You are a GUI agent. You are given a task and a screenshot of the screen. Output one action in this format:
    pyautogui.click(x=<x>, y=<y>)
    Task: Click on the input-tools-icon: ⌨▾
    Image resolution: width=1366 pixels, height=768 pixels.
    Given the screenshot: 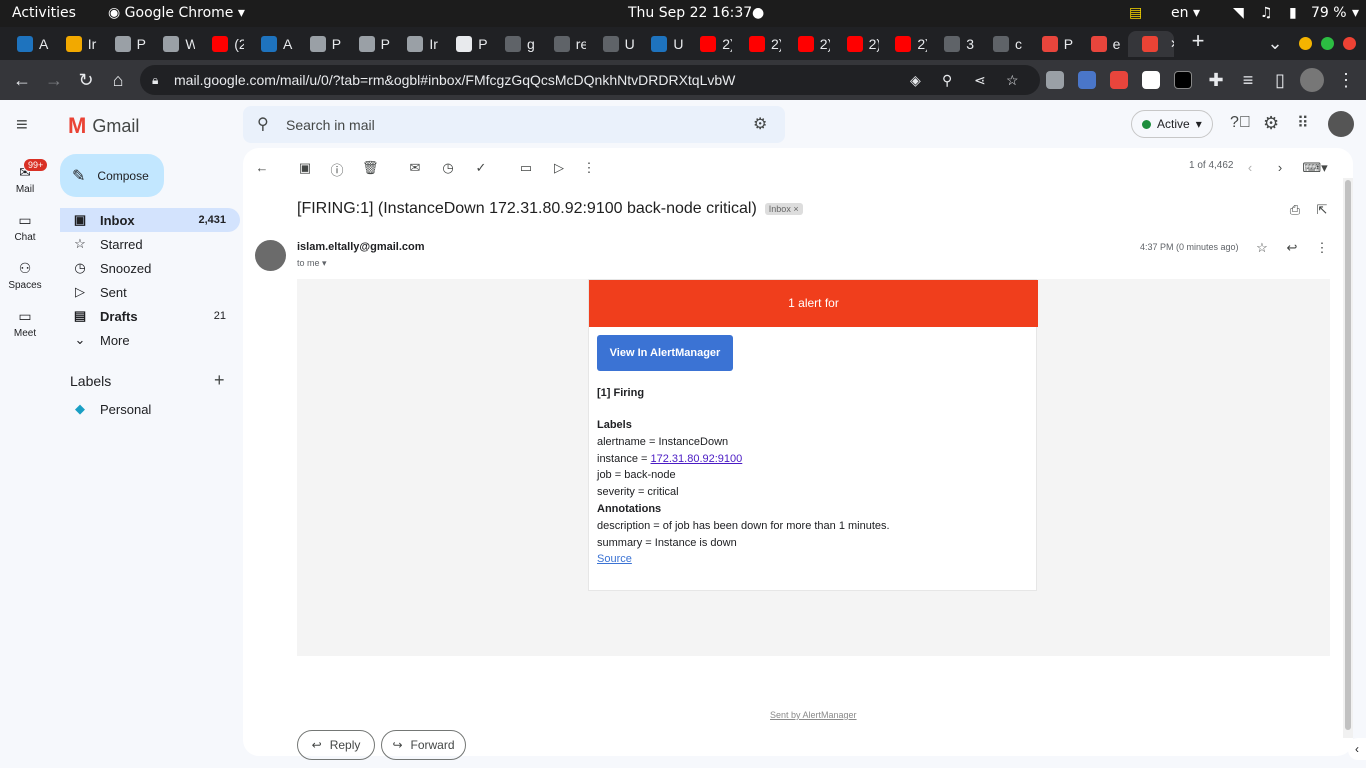 What is the action you would take?
    pyautogui.click(x=1315, y=168)
    